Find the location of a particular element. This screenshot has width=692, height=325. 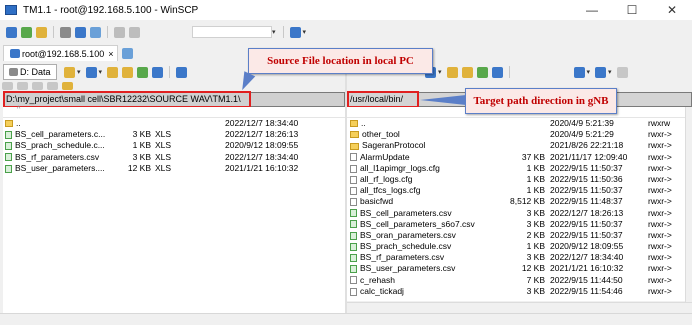

left-path-highlight is located at coordinates (127, 99).